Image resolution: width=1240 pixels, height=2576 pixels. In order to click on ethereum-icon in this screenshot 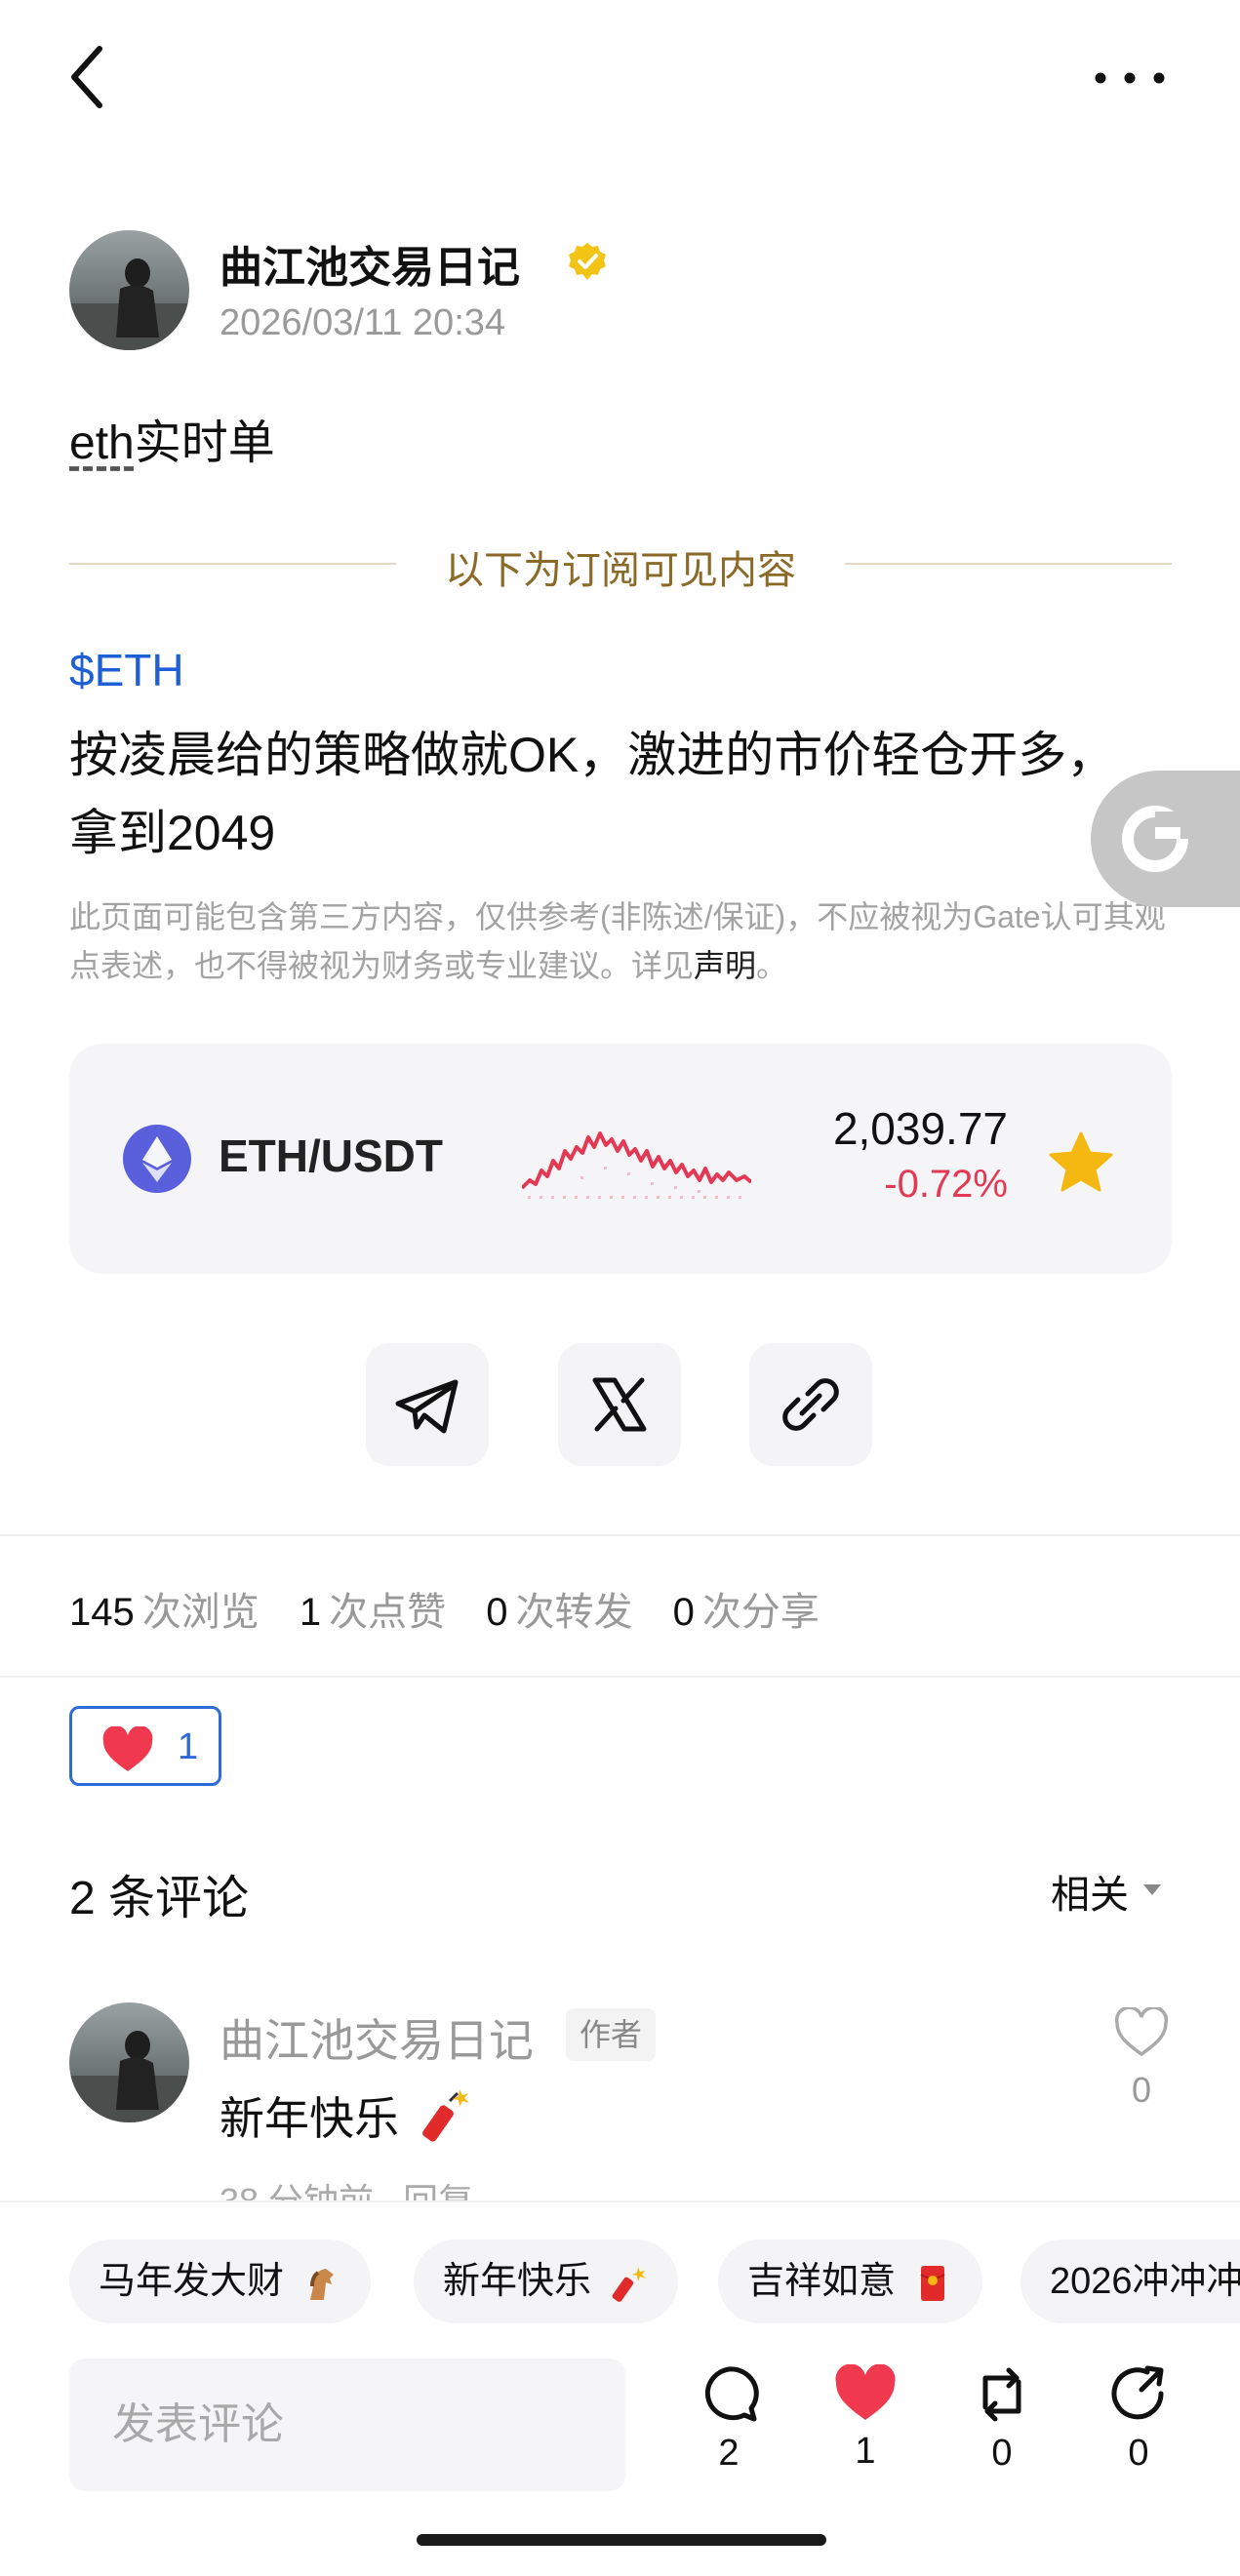, I will do `click(157, 1159)`.